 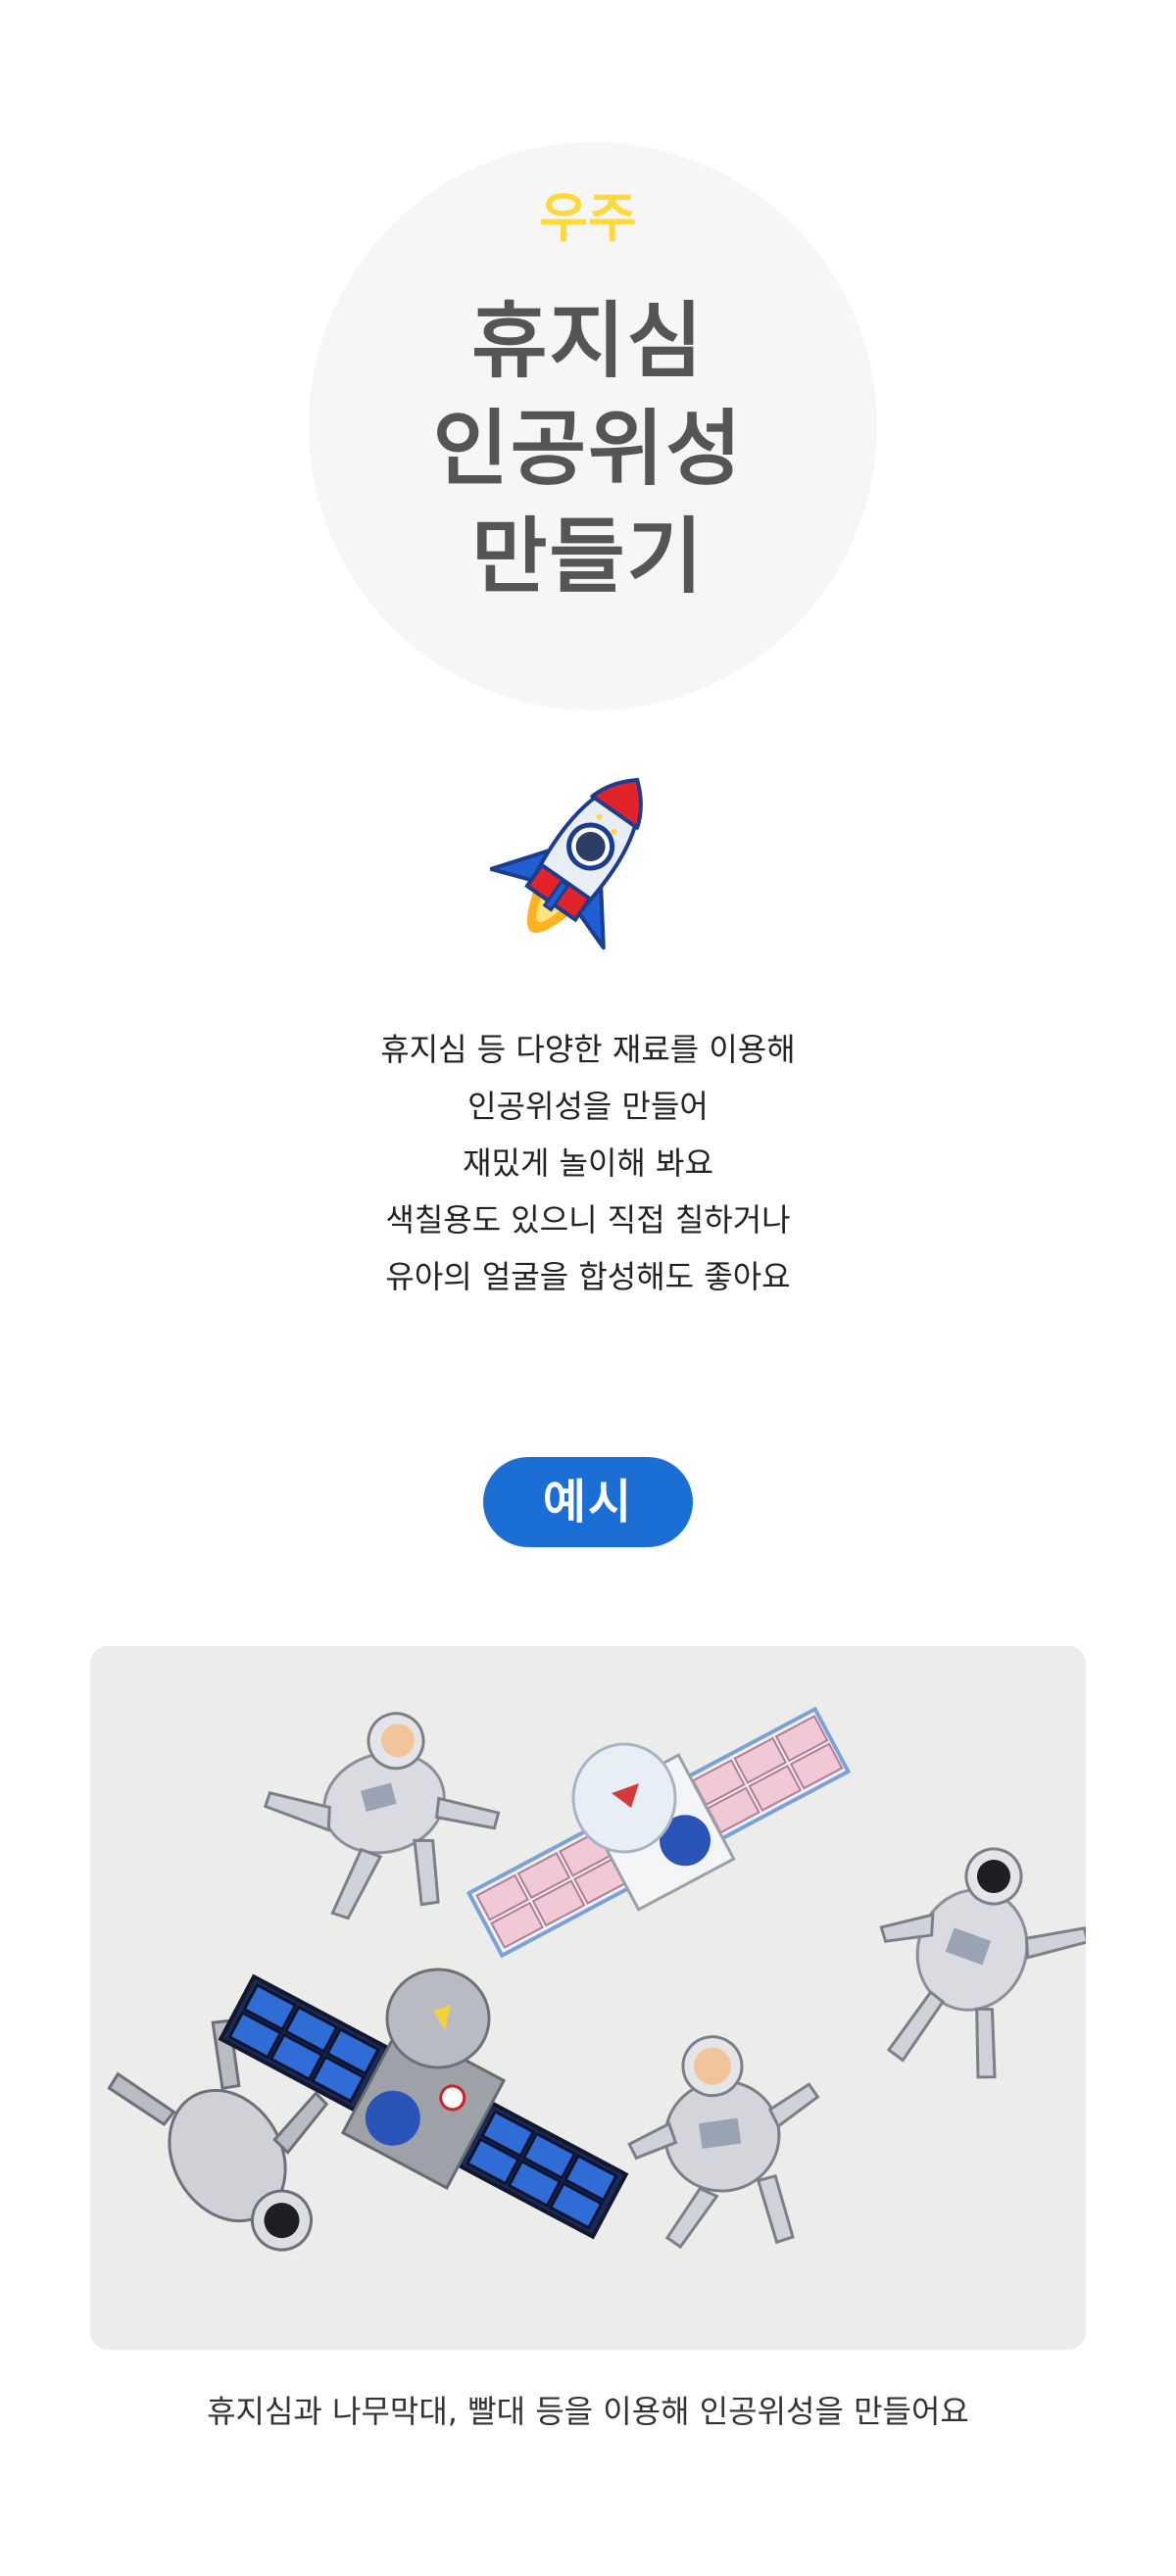 What do you see at coordinates (588, 1502) in the screenshot?
I see `example-badge: 예시` at bounding box center [588, 1502].